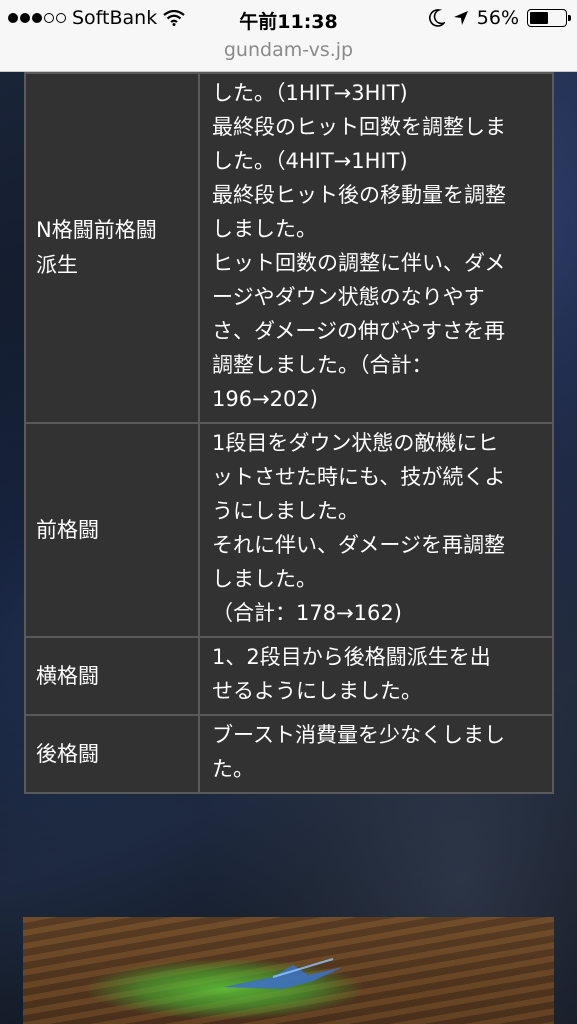 The width and height of the screenshot is (577, 1024). What do you see at coordinates (539, 18) in the screenshot?
I see `battery-fill` at bounding box center [539, 18].